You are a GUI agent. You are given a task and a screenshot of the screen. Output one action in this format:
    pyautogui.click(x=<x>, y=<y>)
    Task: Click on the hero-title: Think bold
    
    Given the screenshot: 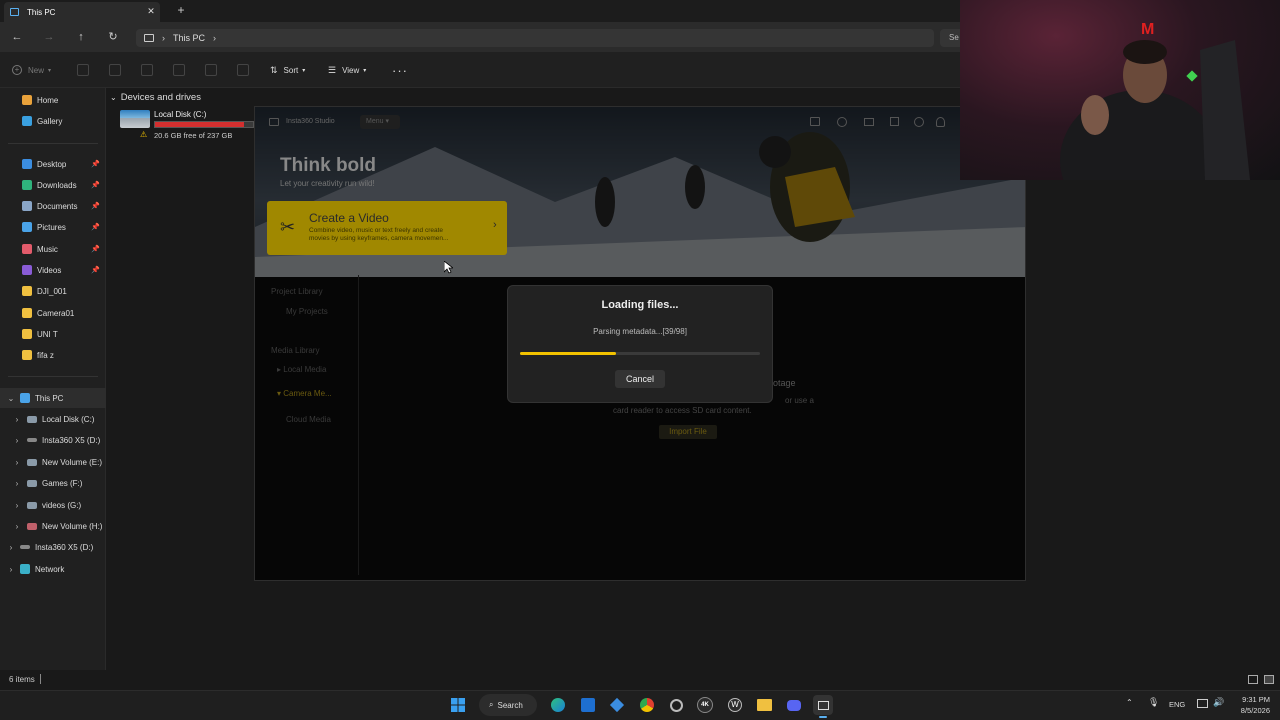 What is the action you would take?
    pyautogui.click(x=328, y=165)
    